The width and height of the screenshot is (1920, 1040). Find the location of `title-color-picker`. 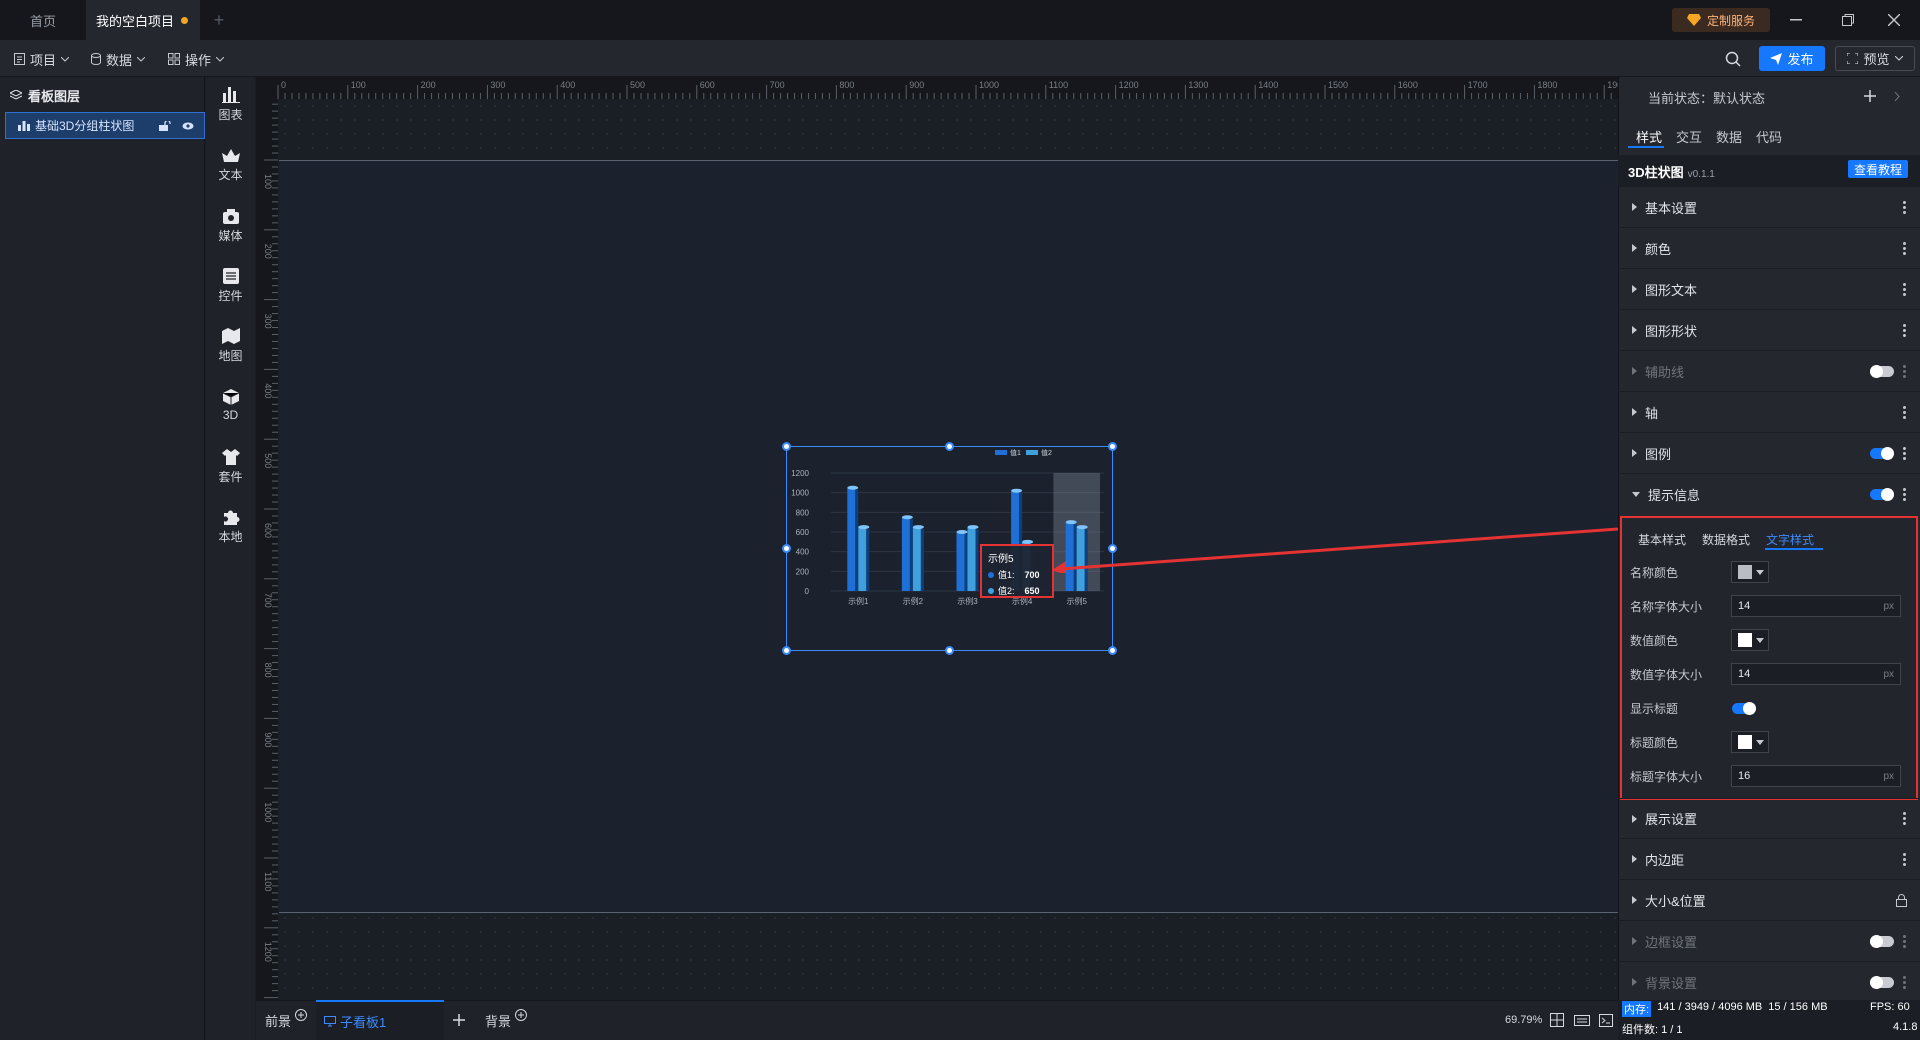

title-color-picker is located at coordinates (1750, 742).